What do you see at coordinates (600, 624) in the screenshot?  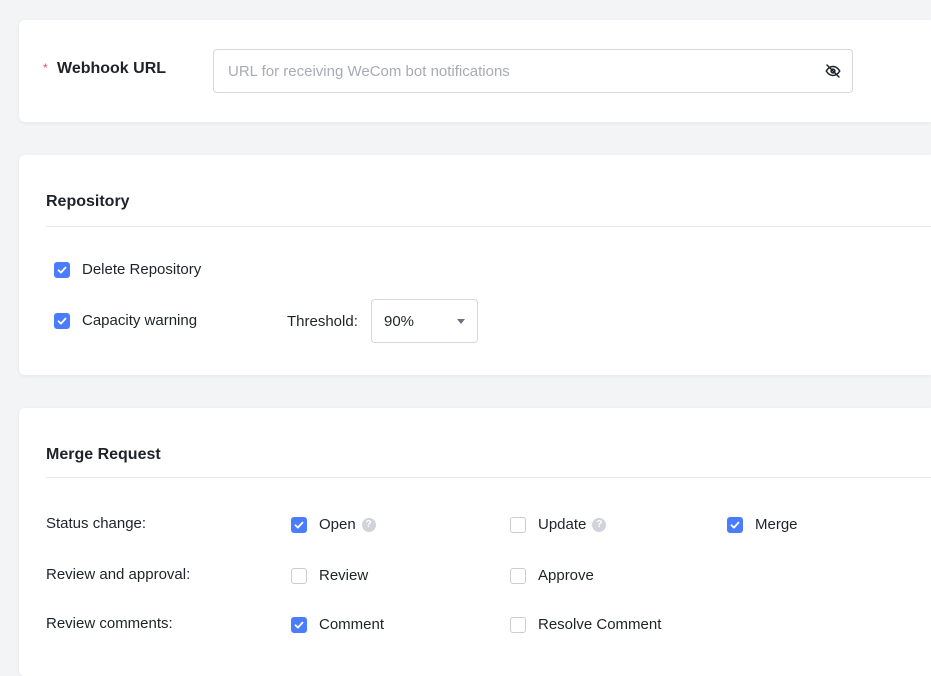 I see `resolve-comment-label: Resolve Comment` at bounding box center [600, 624].